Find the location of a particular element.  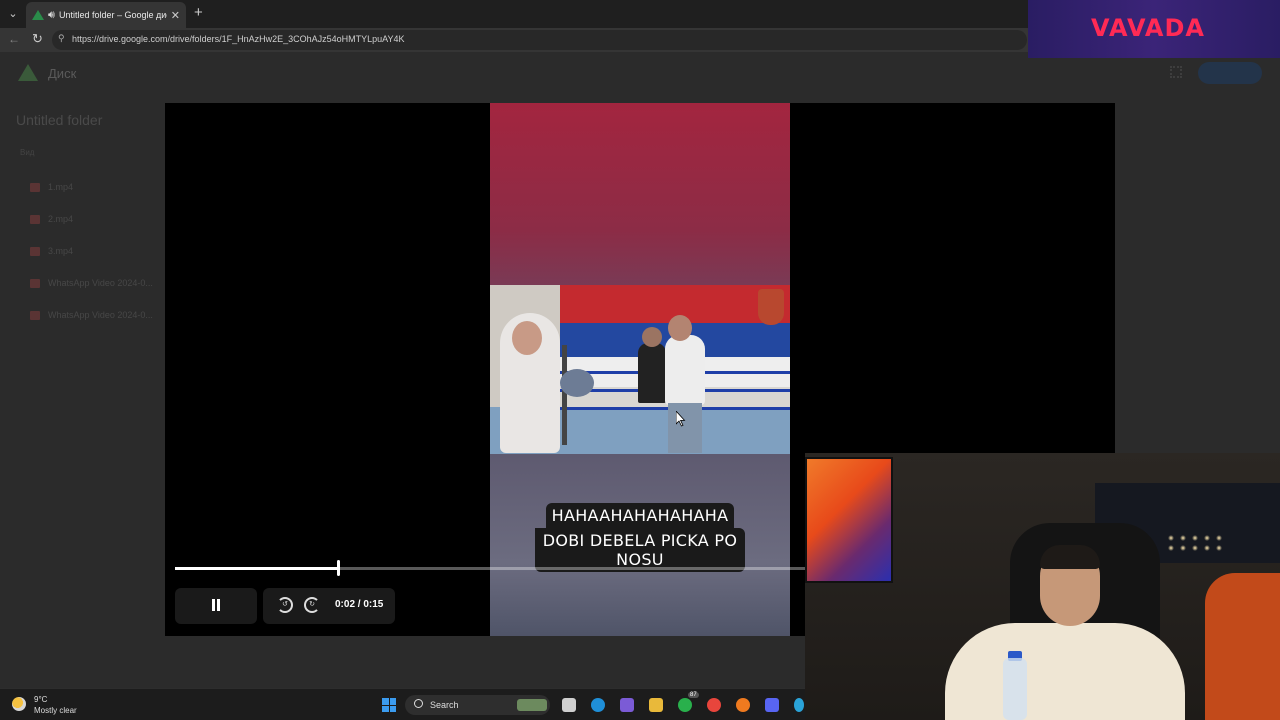

list-item: 2.mp4 is located at coordinates (51, 219).